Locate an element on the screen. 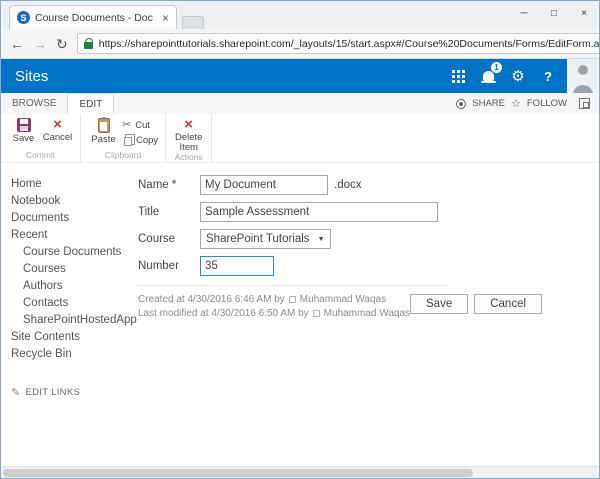 Image resolution: width=600 pixels, height=479 pixels. delete-icon: × is located at coordinates (189, 124).